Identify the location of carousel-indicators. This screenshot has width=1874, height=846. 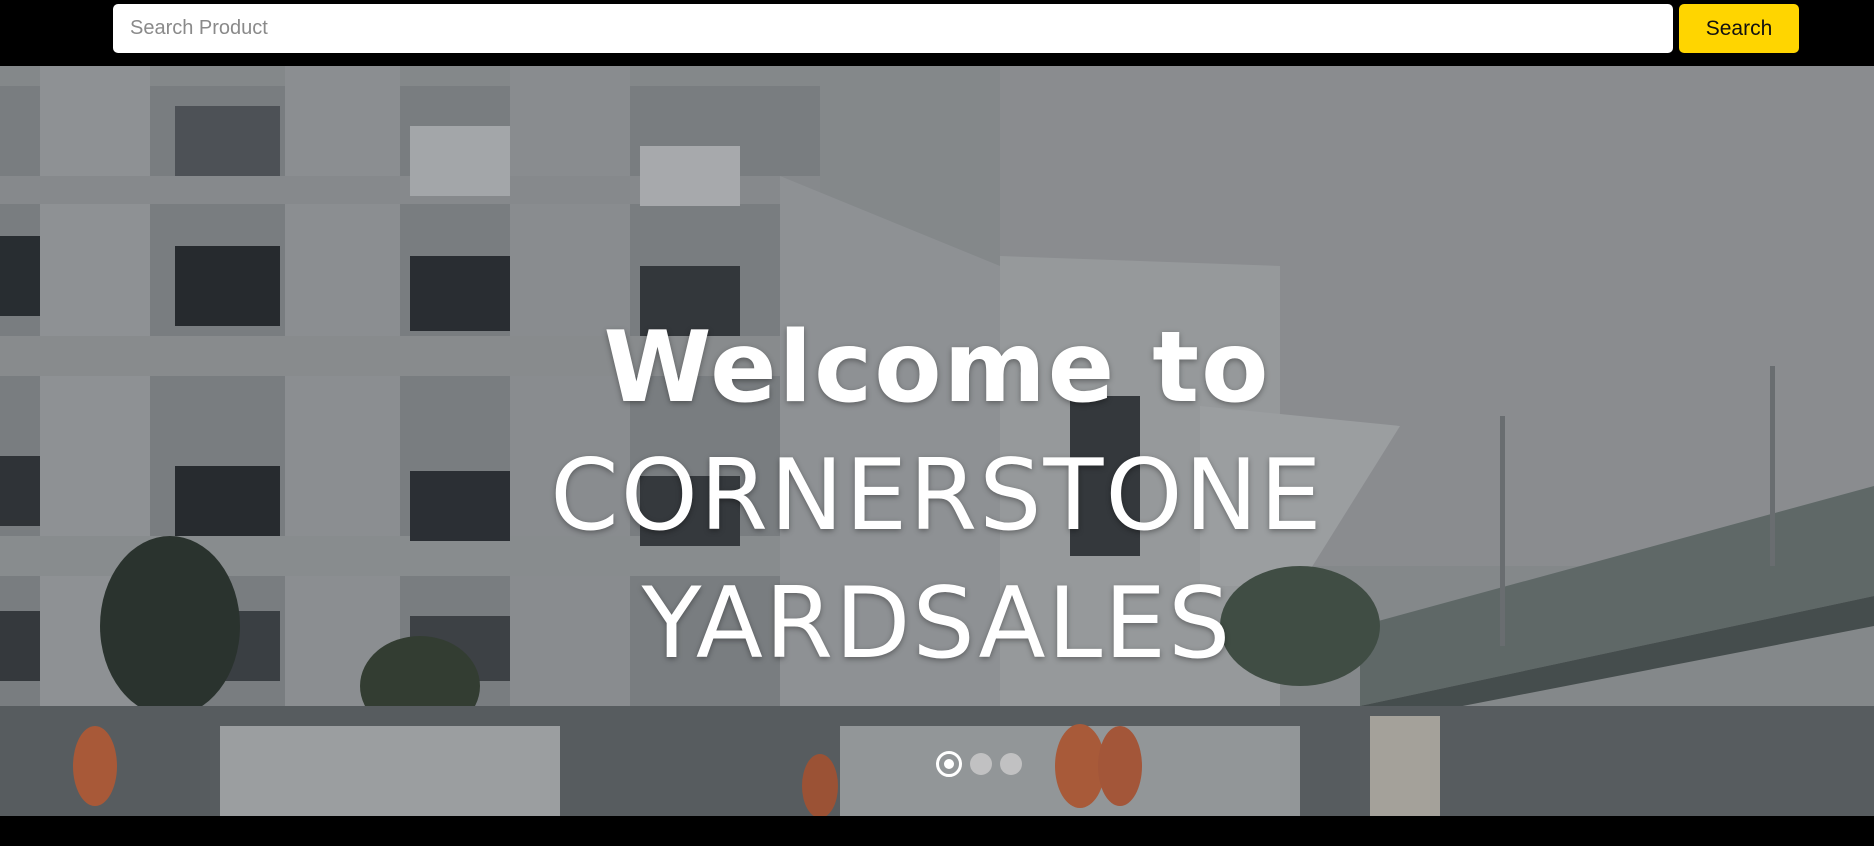
(979, 764).